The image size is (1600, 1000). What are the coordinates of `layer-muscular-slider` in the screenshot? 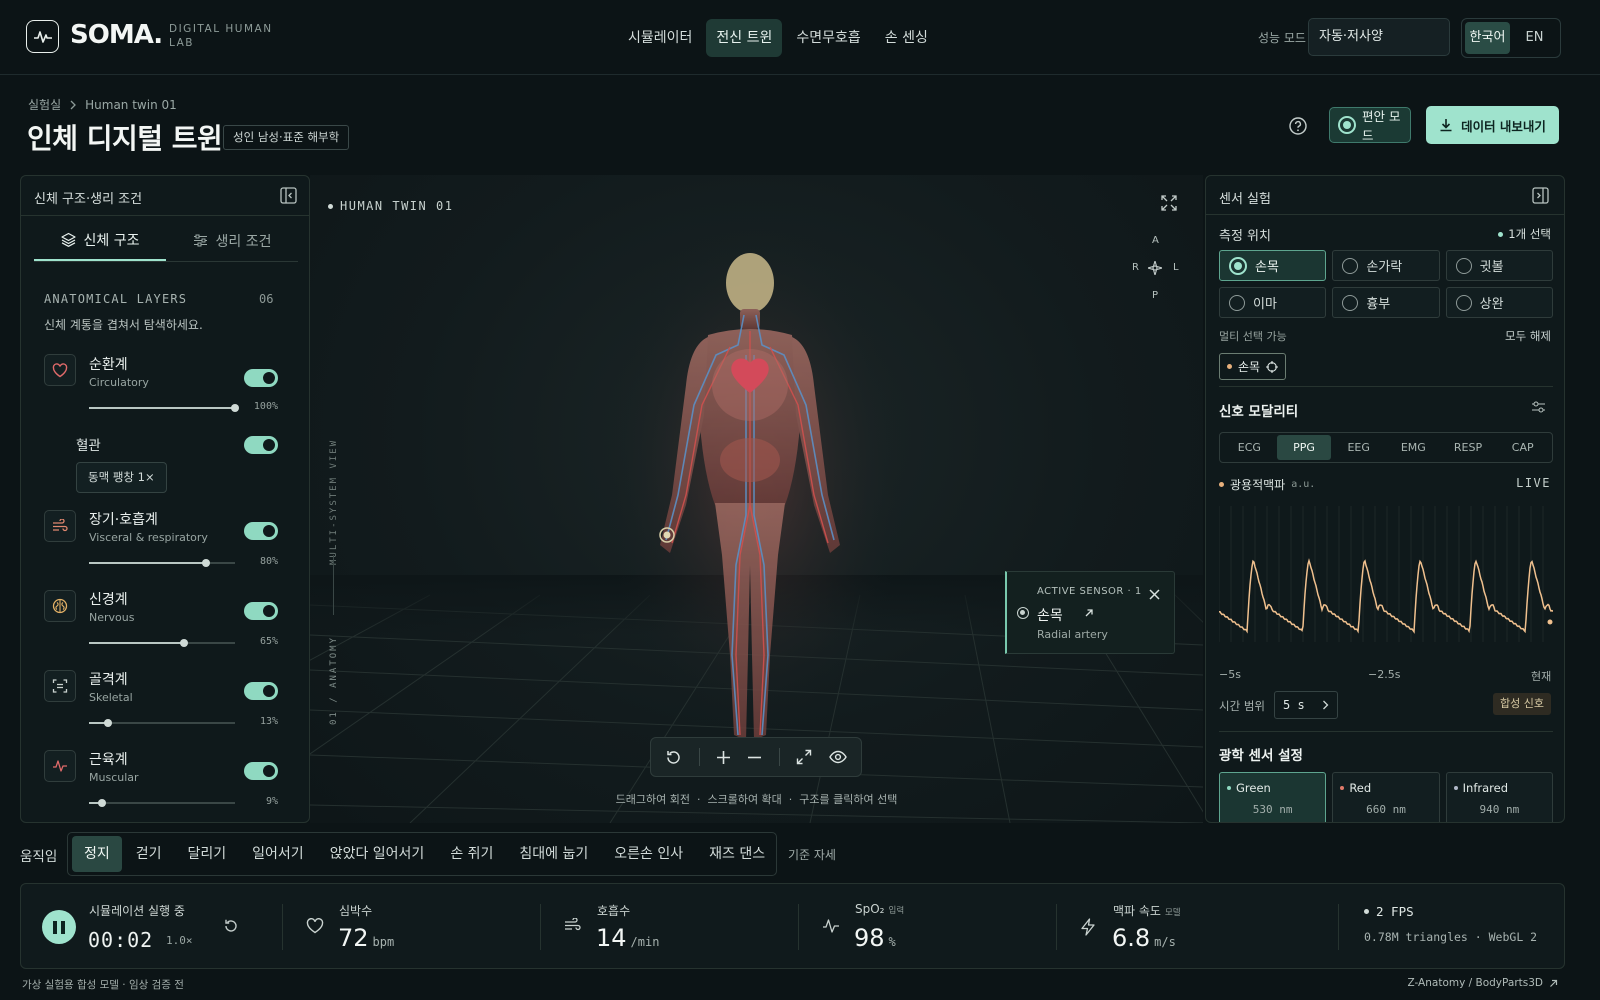 It's located at (162, 803).